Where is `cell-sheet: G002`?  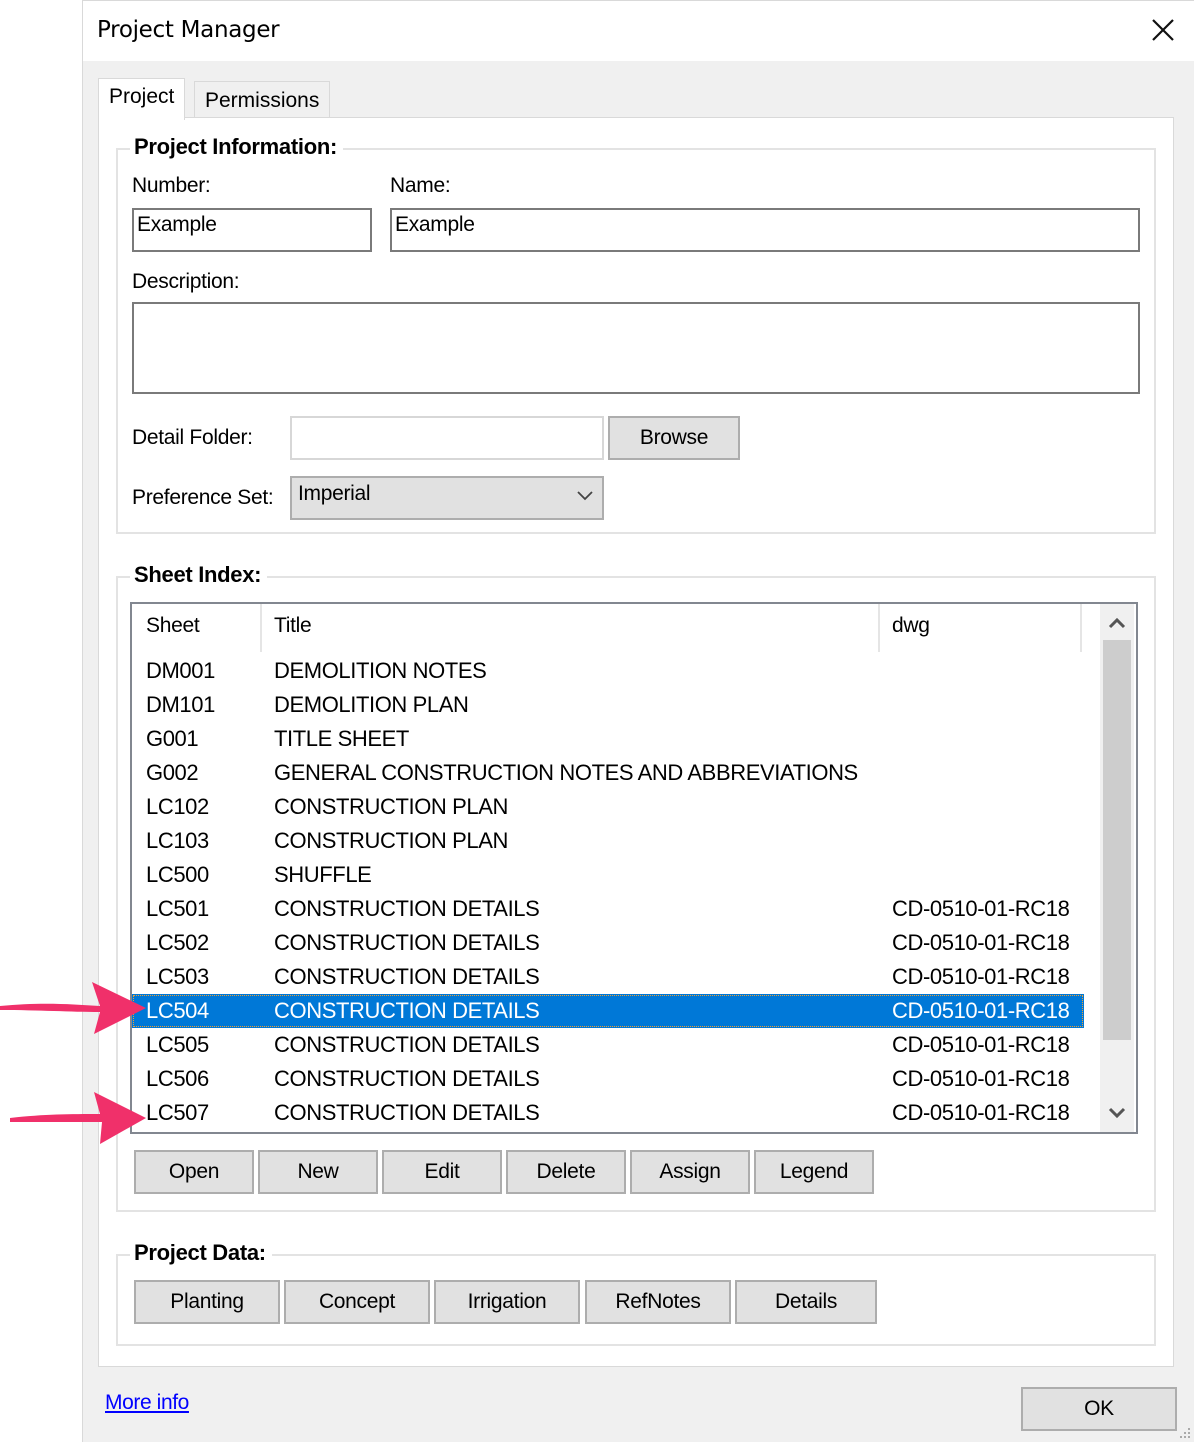
cell-sheet: G002 is located at coordinates (172, 772).